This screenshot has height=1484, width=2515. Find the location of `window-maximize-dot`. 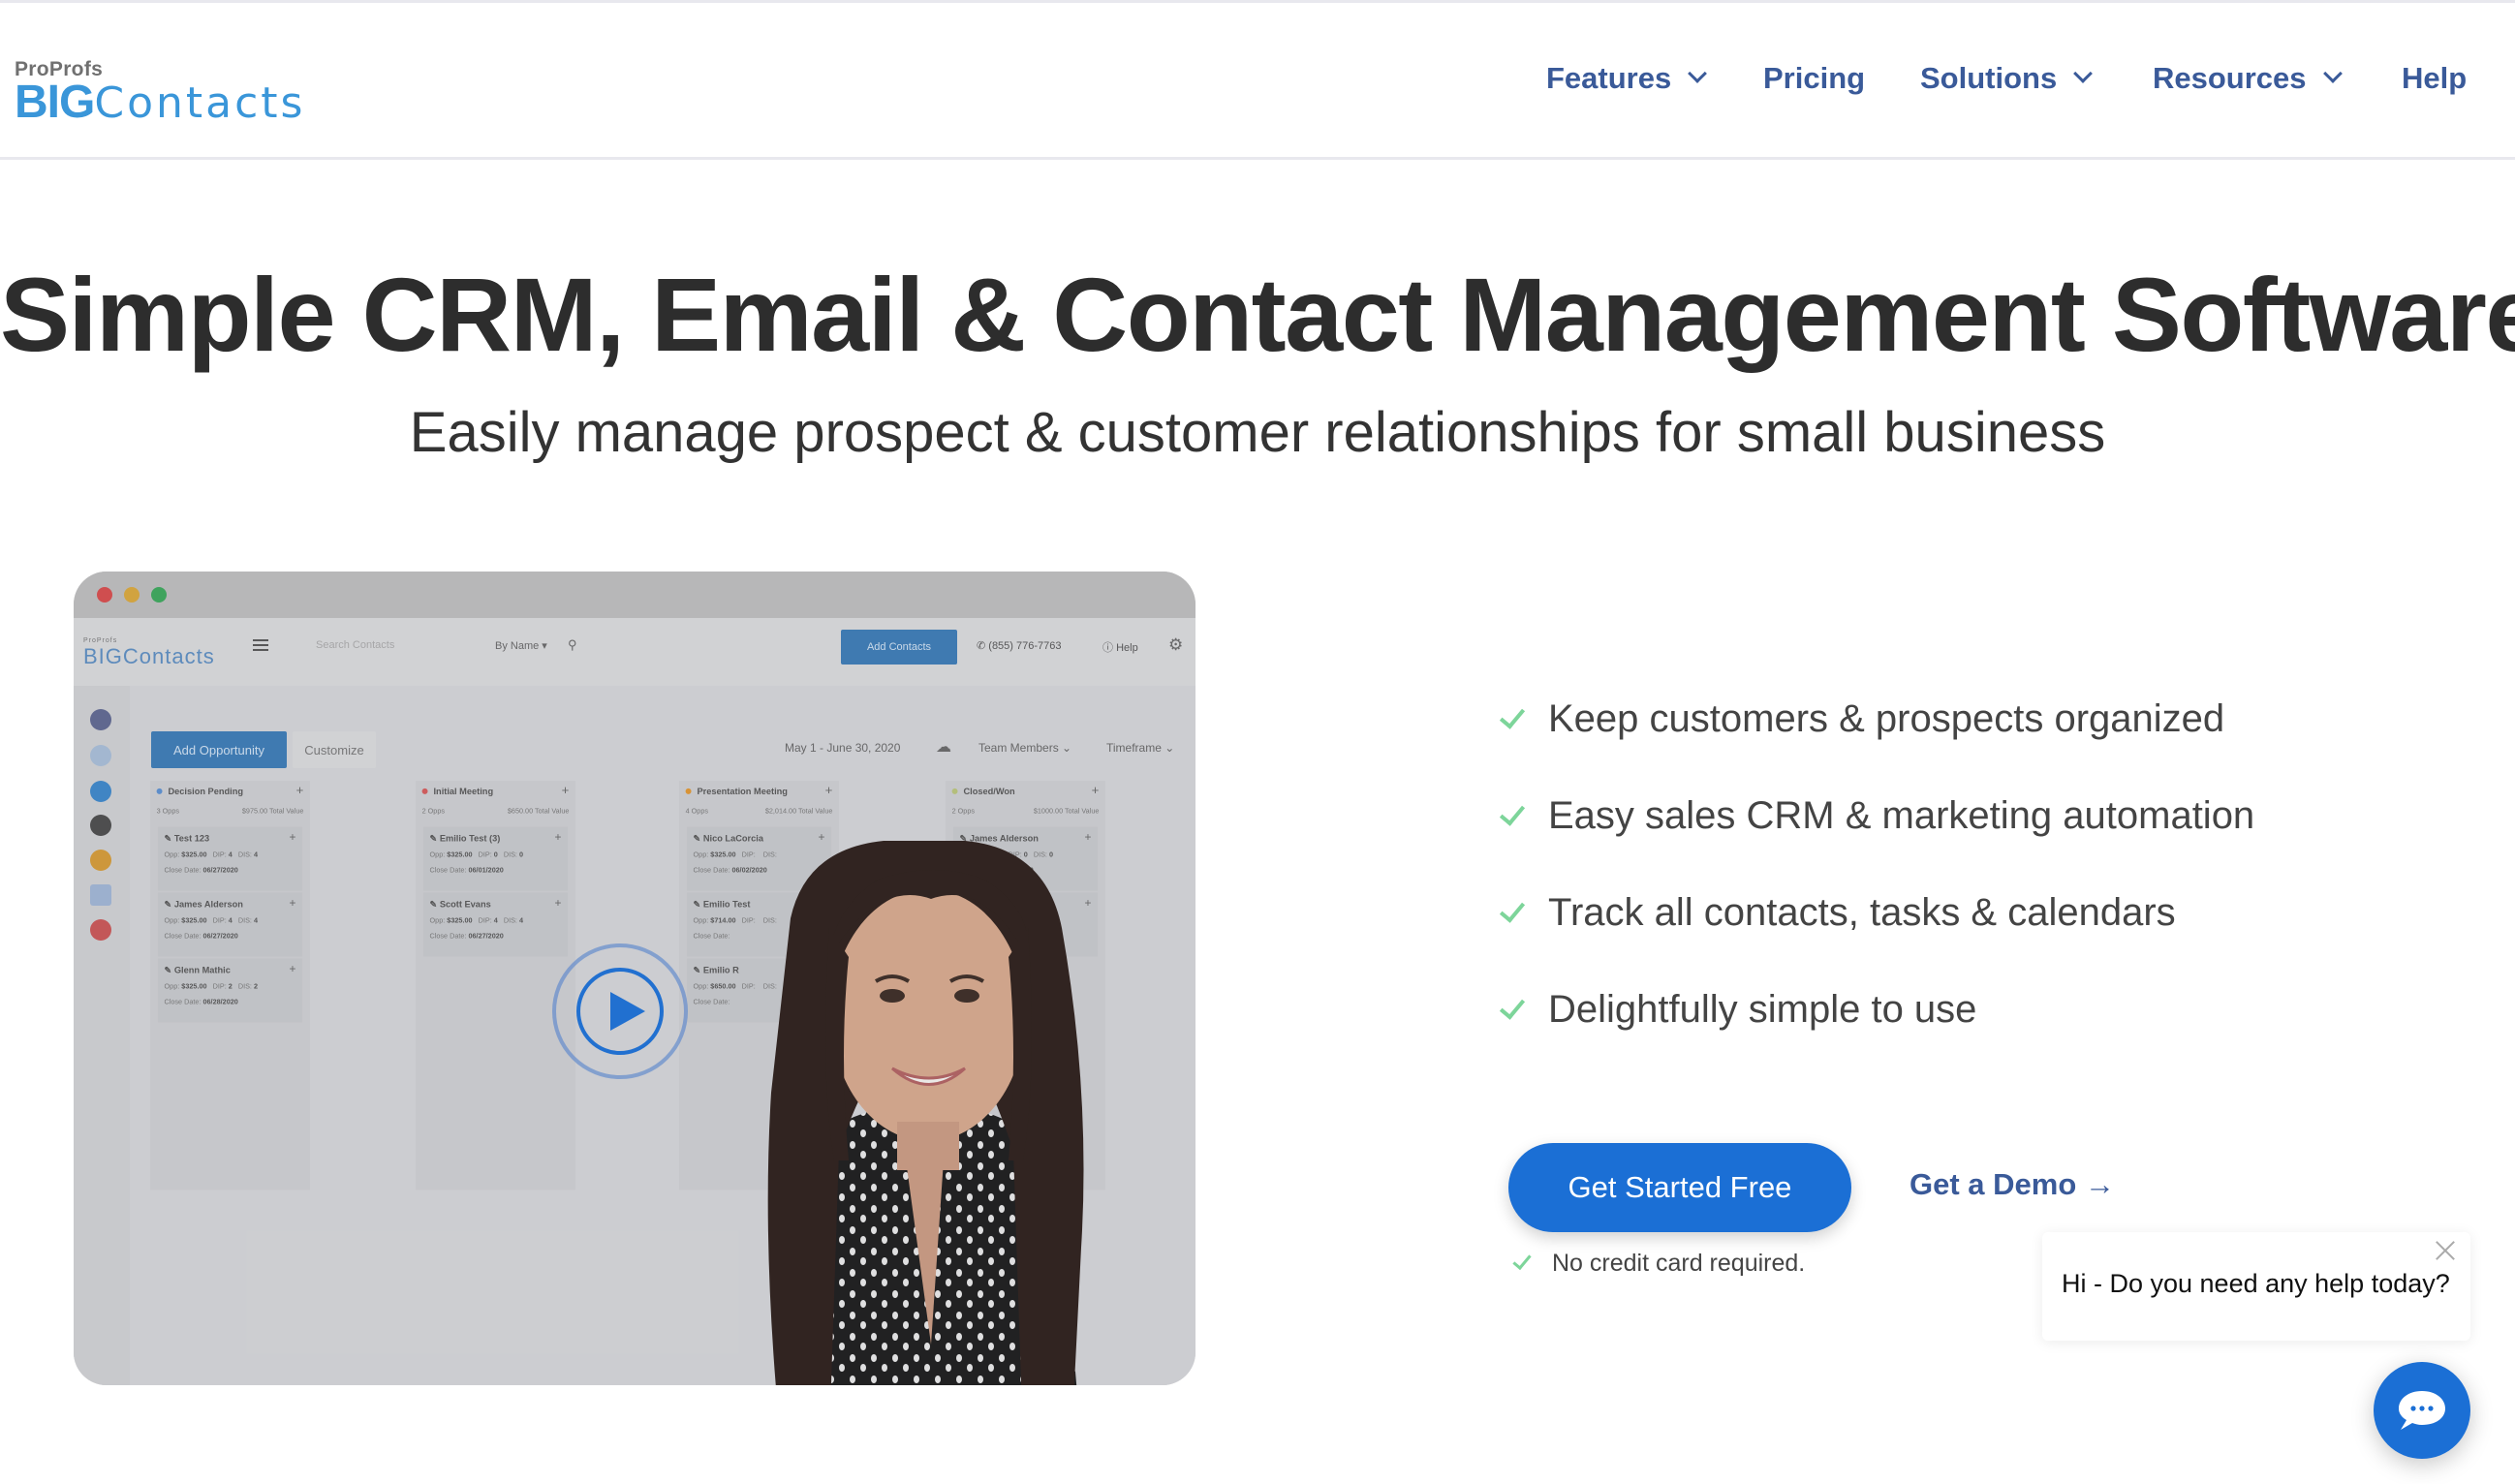

window-maximize-dot is located at coordinates (159, 595).